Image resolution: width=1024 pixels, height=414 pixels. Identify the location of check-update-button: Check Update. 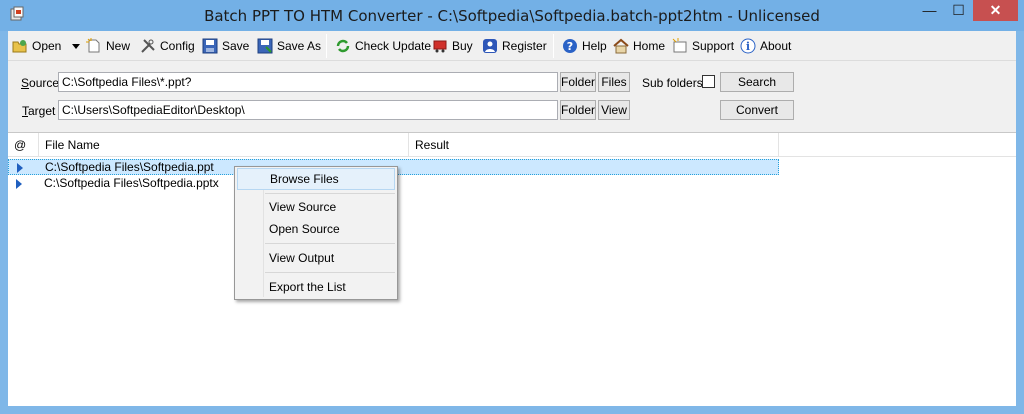
(383, 46).